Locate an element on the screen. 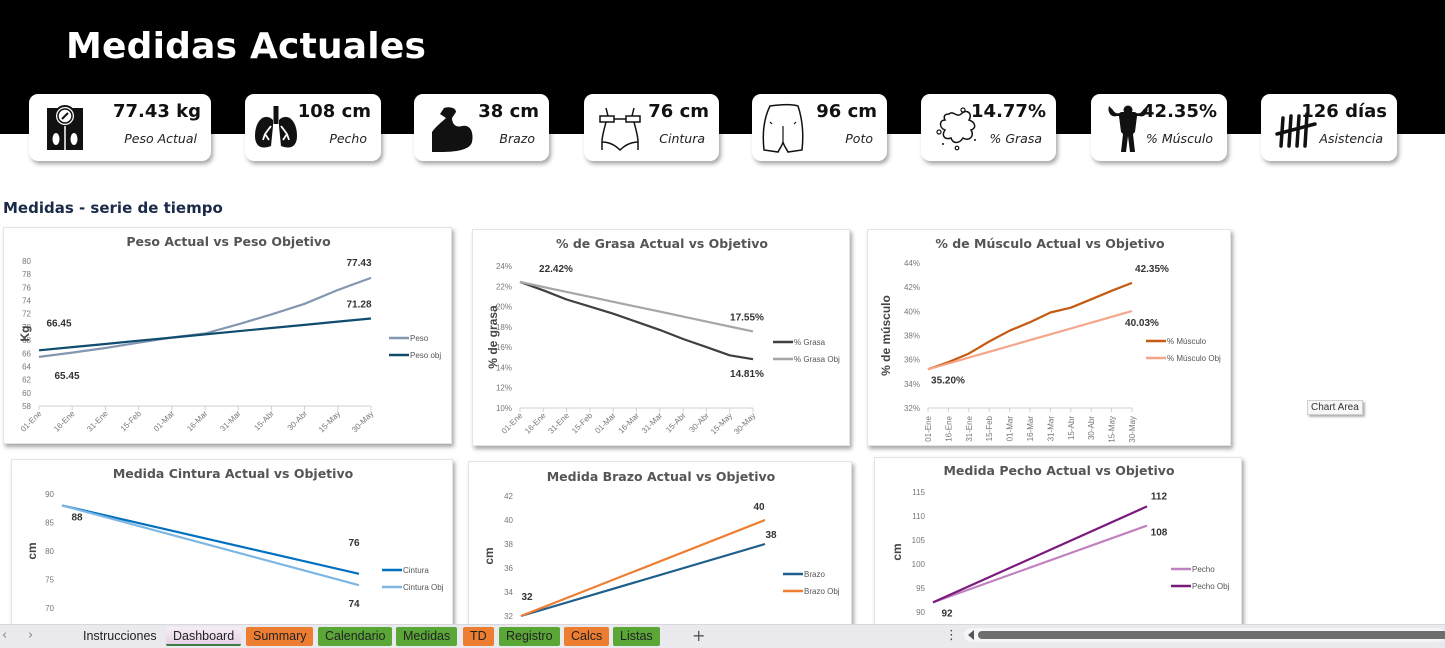 This screenshot has height=648, width=1445. sheet-tab-calcs: Calcs is located at coordinates (587, 636).